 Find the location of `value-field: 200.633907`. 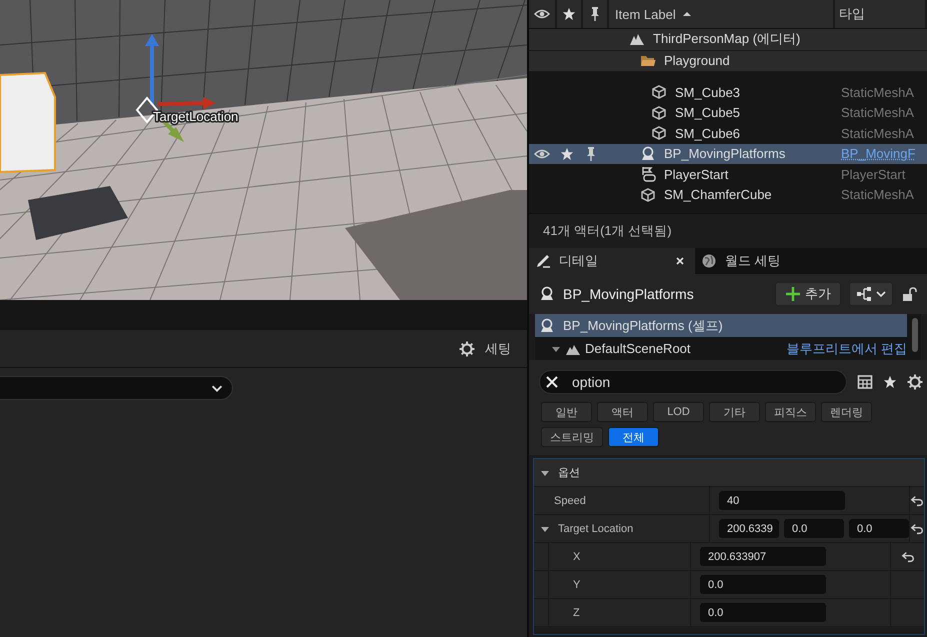

value-field: 200.633907 is located at coordinates (763, 556).